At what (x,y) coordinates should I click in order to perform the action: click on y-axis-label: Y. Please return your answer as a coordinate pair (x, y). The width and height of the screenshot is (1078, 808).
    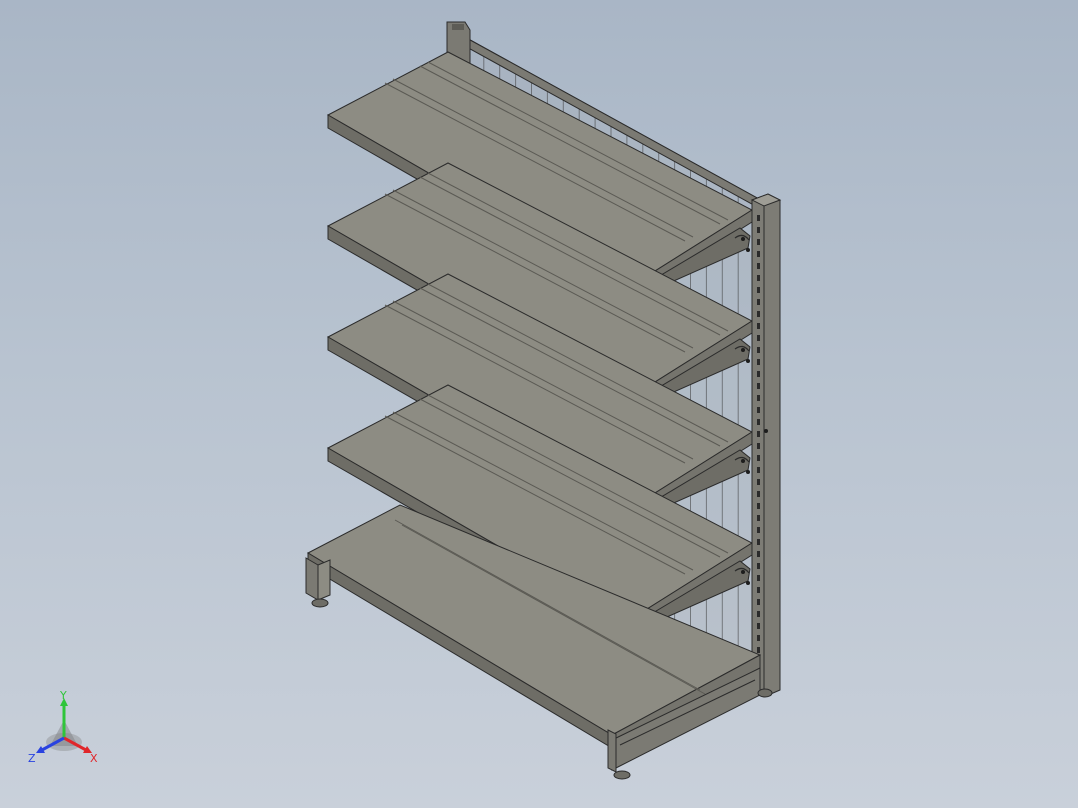
    Looking at the image, I should click on (63, 696).